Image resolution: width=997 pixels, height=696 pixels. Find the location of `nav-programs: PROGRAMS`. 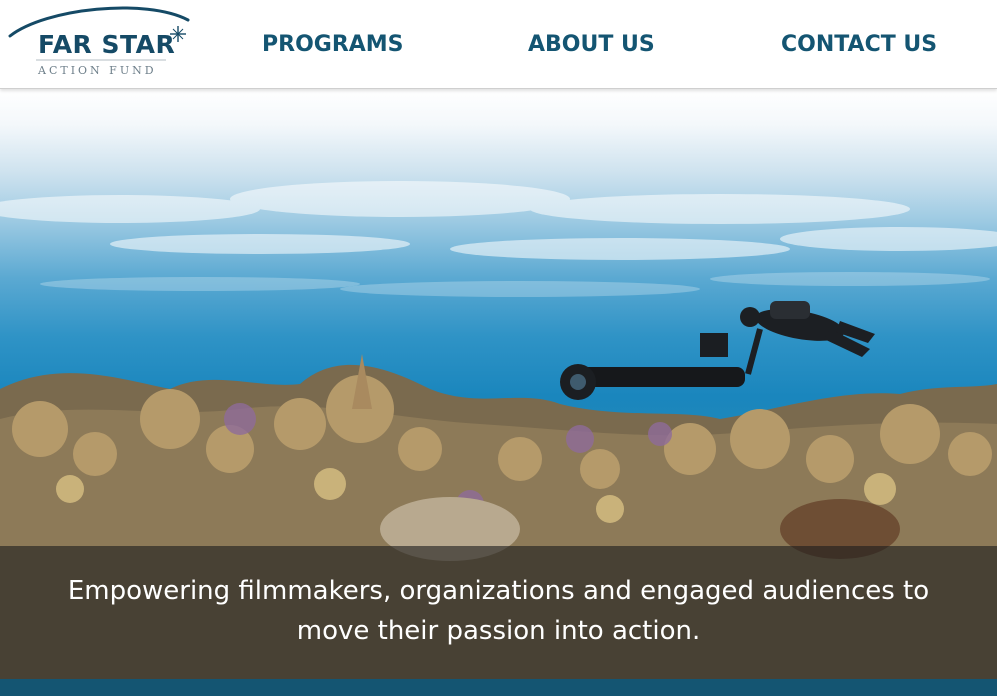

nav-programs: PROGRAMS is located at coordinates (333, 44).